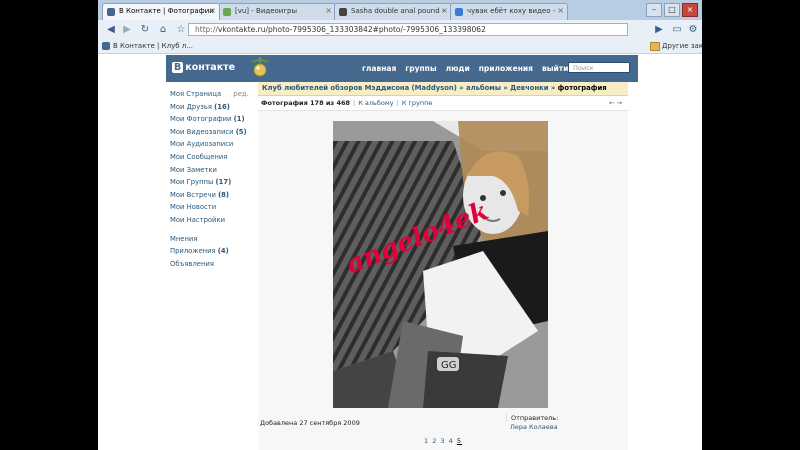 This screenshot has width=800, height=450. What do you see at coordinates (417, 103) in the screenshot?
I see `to-group-link: К группе` at bounding box center [417, 103].